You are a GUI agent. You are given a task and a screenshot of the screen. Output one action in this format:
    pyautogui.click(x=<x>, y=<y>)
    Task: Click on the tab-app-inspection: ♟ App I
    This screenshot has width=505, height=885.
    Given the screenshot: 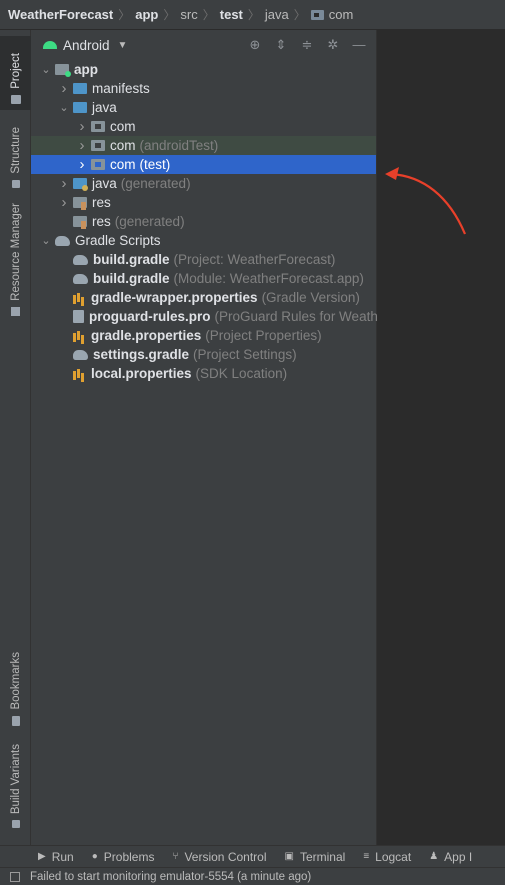 What is the action you would take?
    pyautogui.click(x=450, y=857)
    